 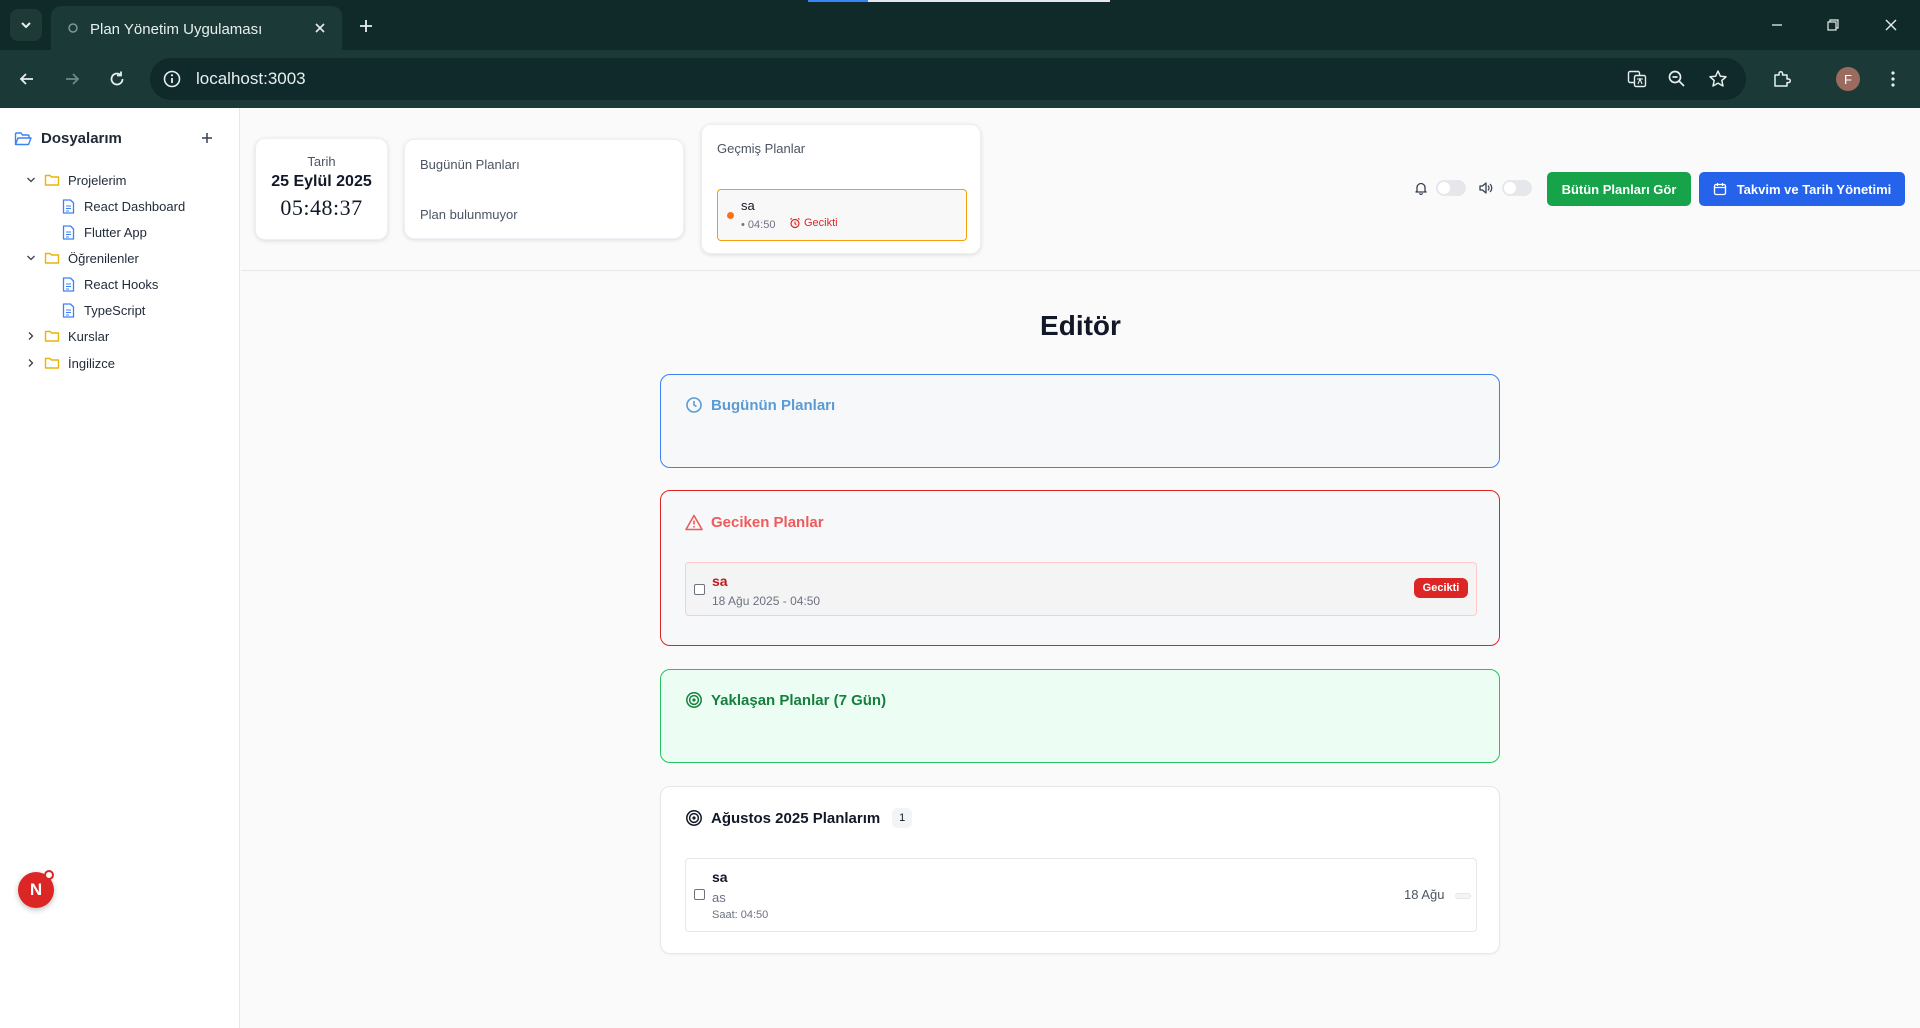 I want to click on tree-file-flutter-app: Flutter App, so click(x=103, y=232).